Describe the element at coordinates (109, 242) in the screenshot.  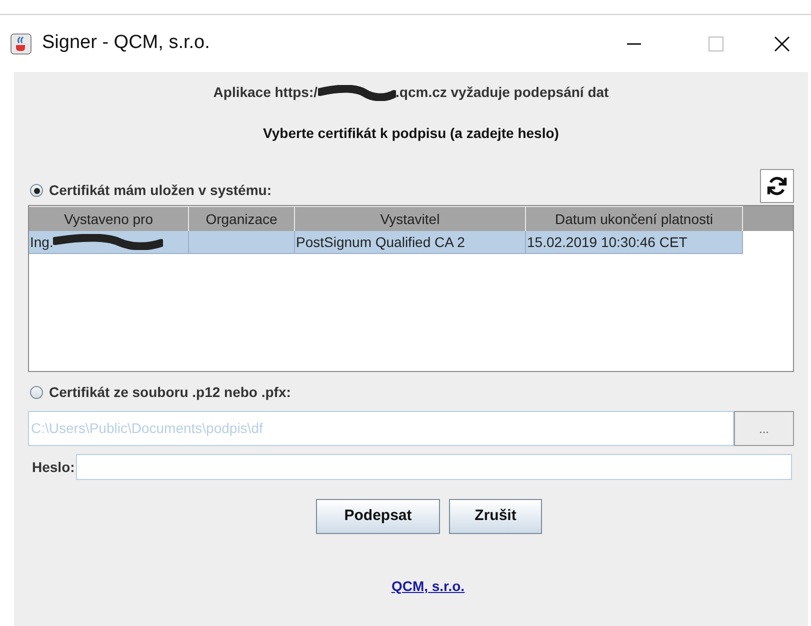
I see `table-cell: Ing.` at that location.